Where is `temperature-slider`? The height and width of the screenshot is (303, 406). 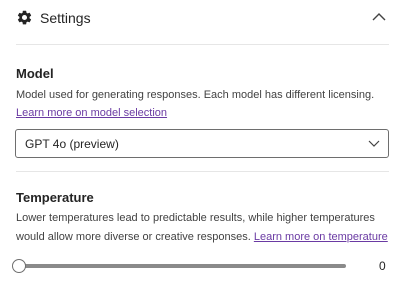
temperature-slider is located at coordinates (180, 266).